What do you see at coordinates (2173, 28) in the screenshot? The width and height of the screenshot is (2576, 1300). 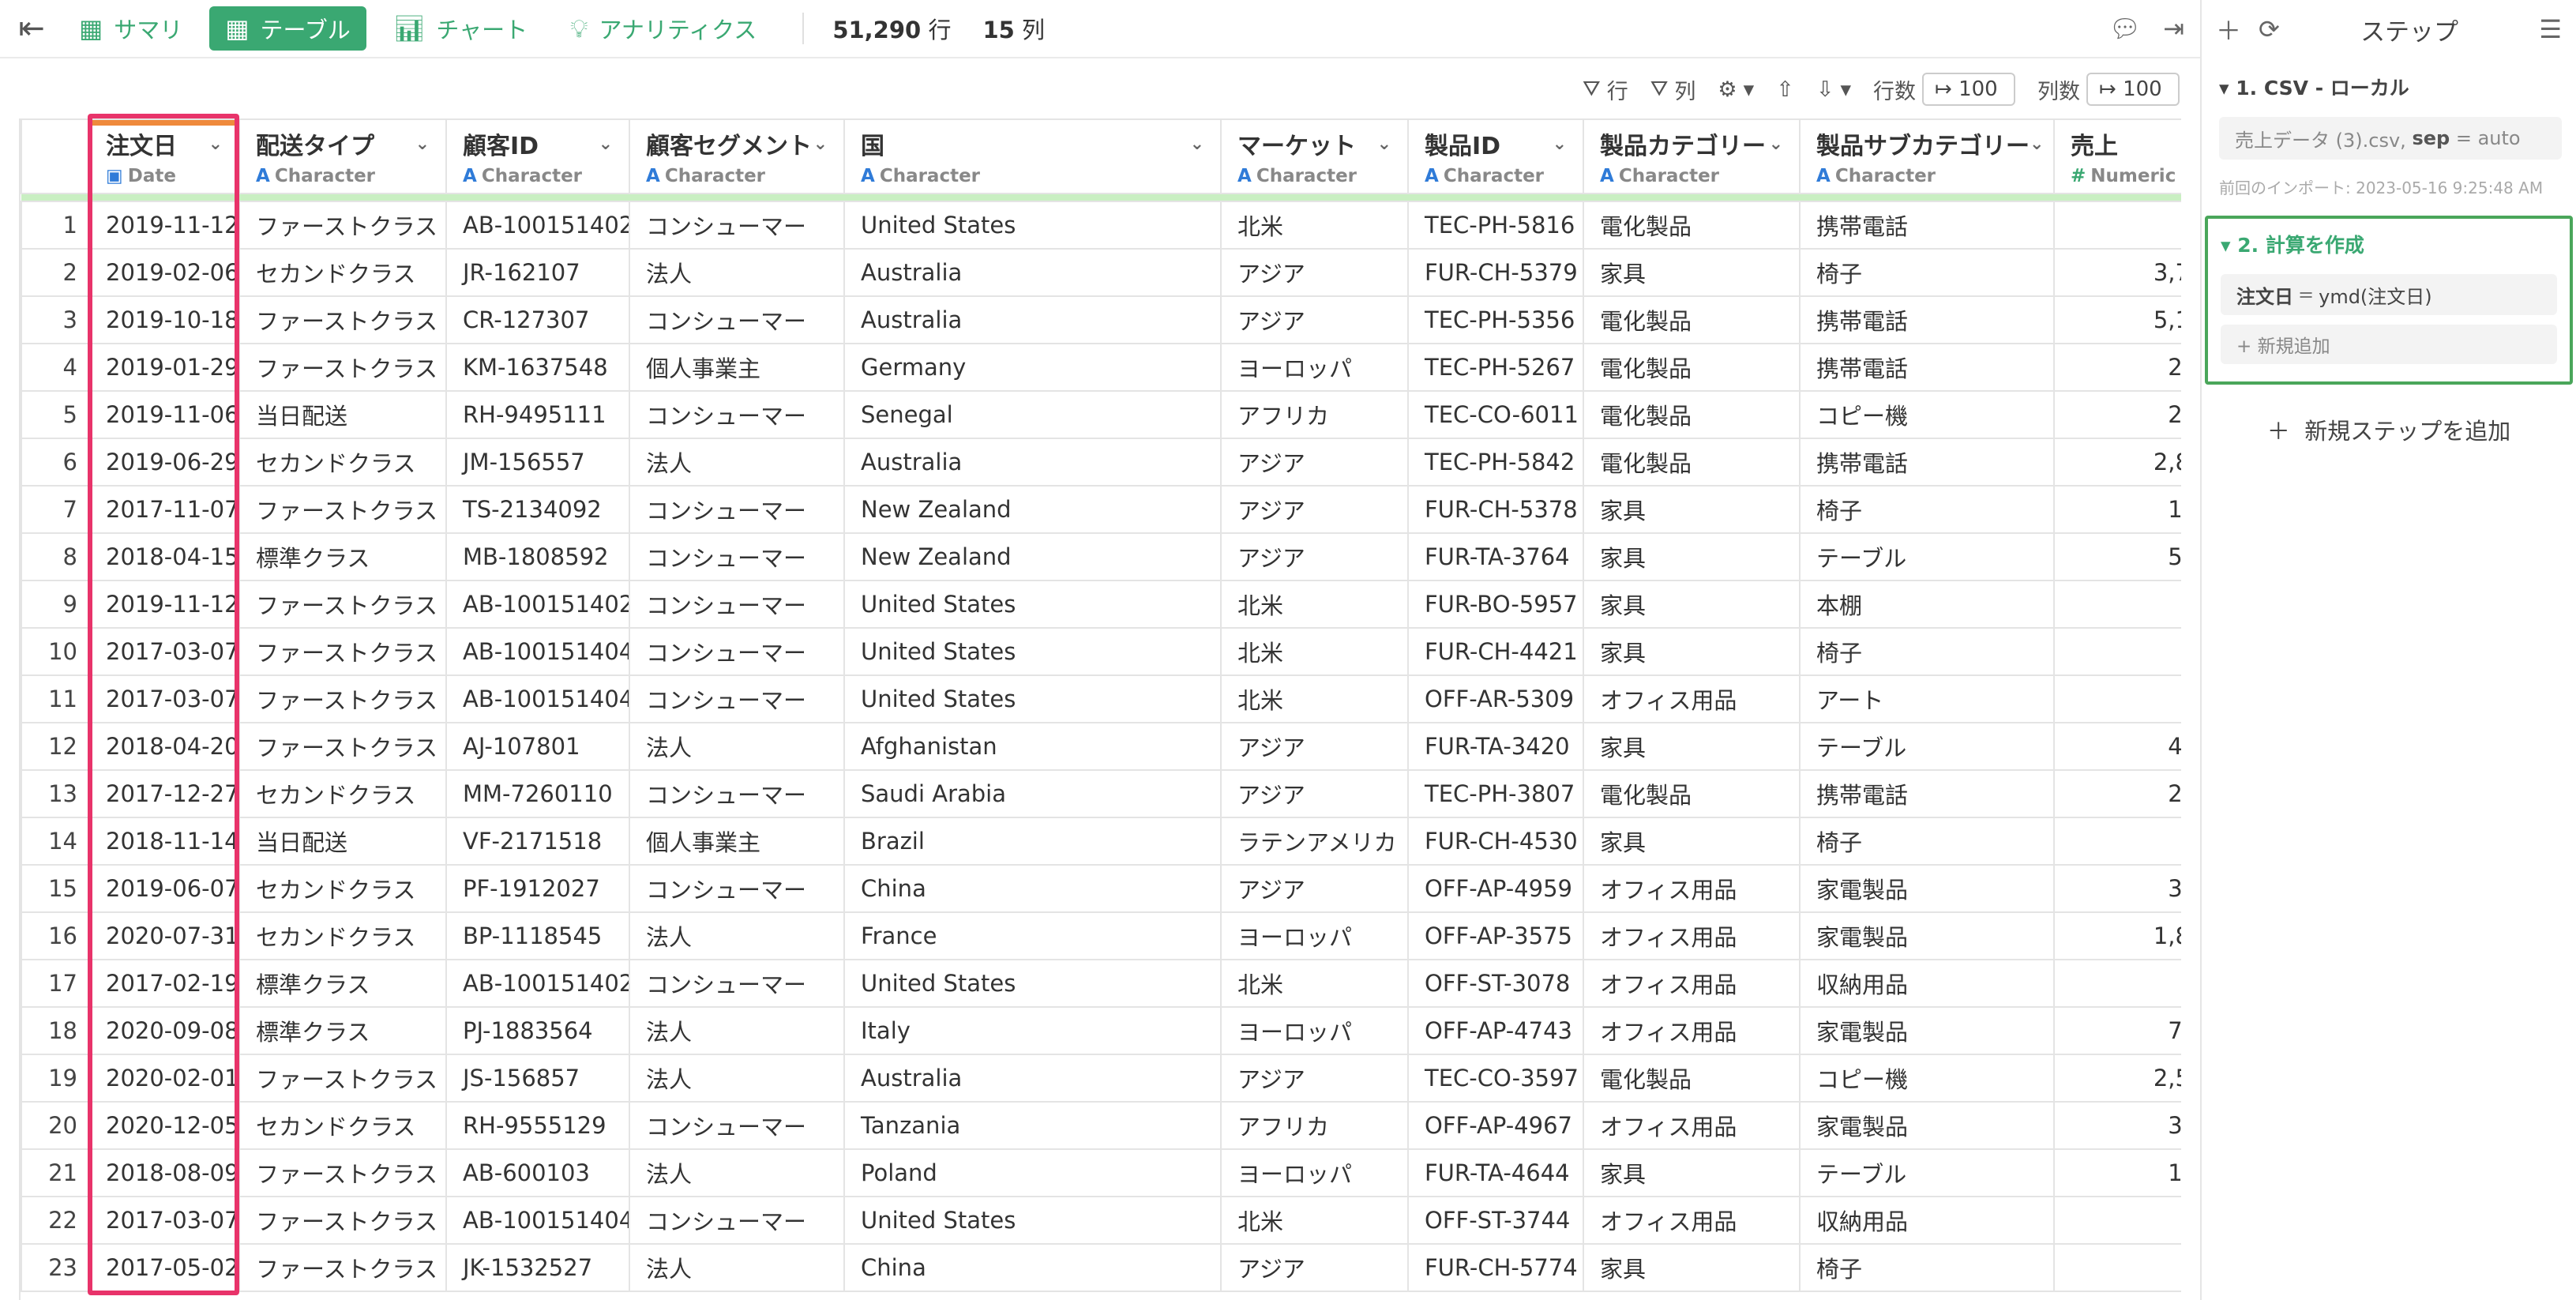 I see `collapse-right-icon: ⇥` at bounding box center [2173, 28].